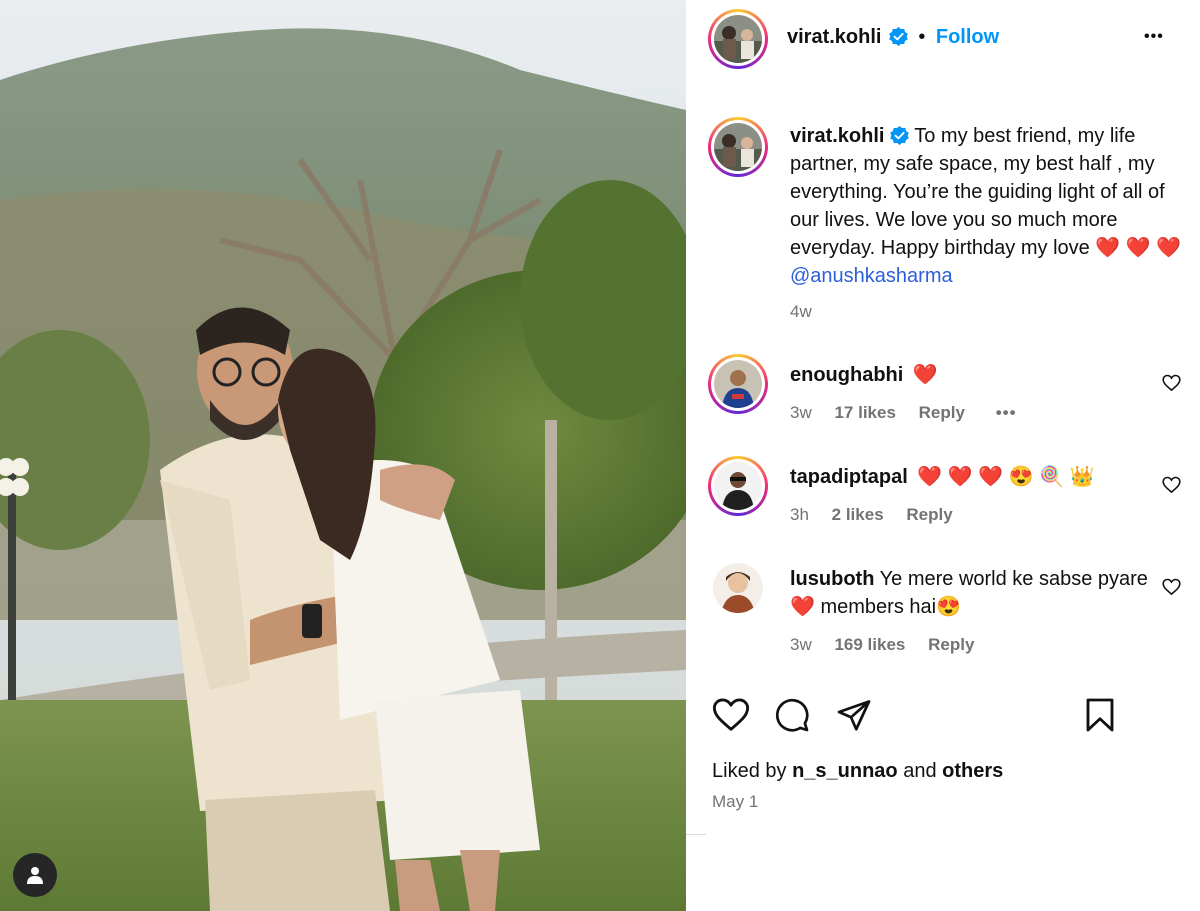 The width and height of the screenshot is (1200, 911). What do you see at coordinates (972, 771) in the screenshot?
I see `liked-others-link: others` at bounding box center [972, 771].